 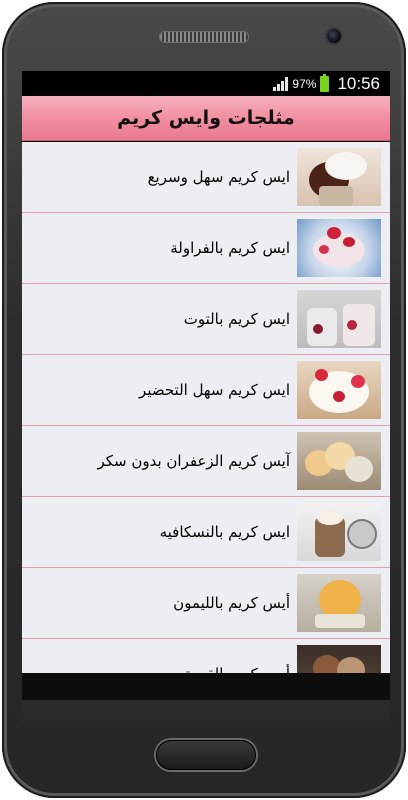 I want to click on list-item: آيس كريم الزعفران بدون سكر, so click(x=206, y=461).